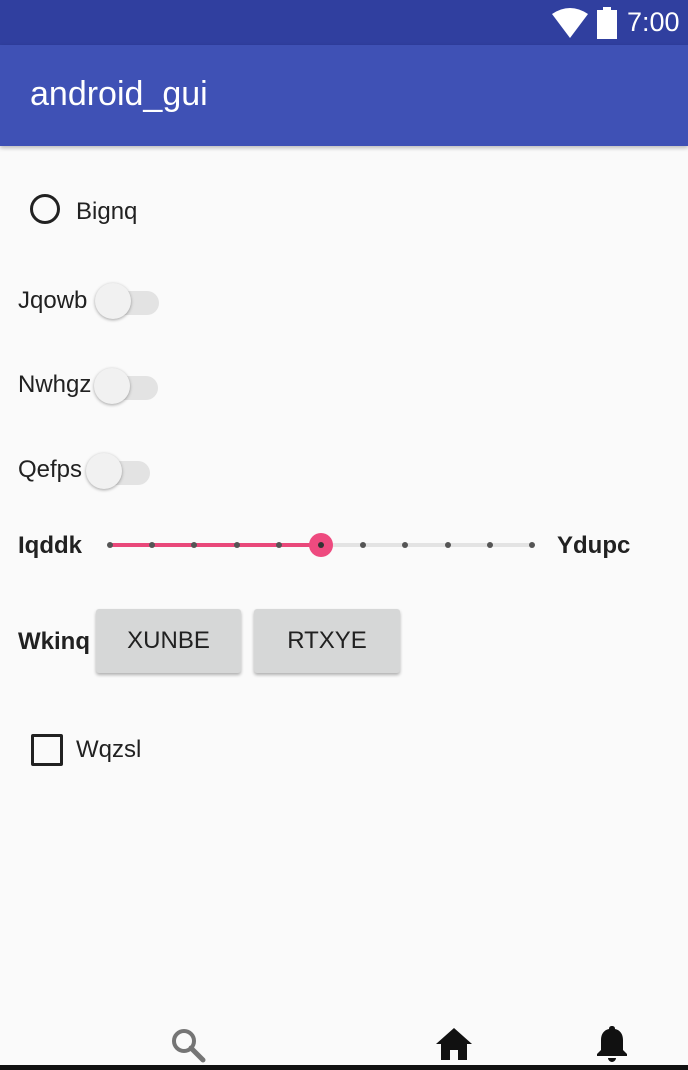  Describe the element at coordinates (653, 22) in the screenshot. I see `status-time: 7:00` at that location.